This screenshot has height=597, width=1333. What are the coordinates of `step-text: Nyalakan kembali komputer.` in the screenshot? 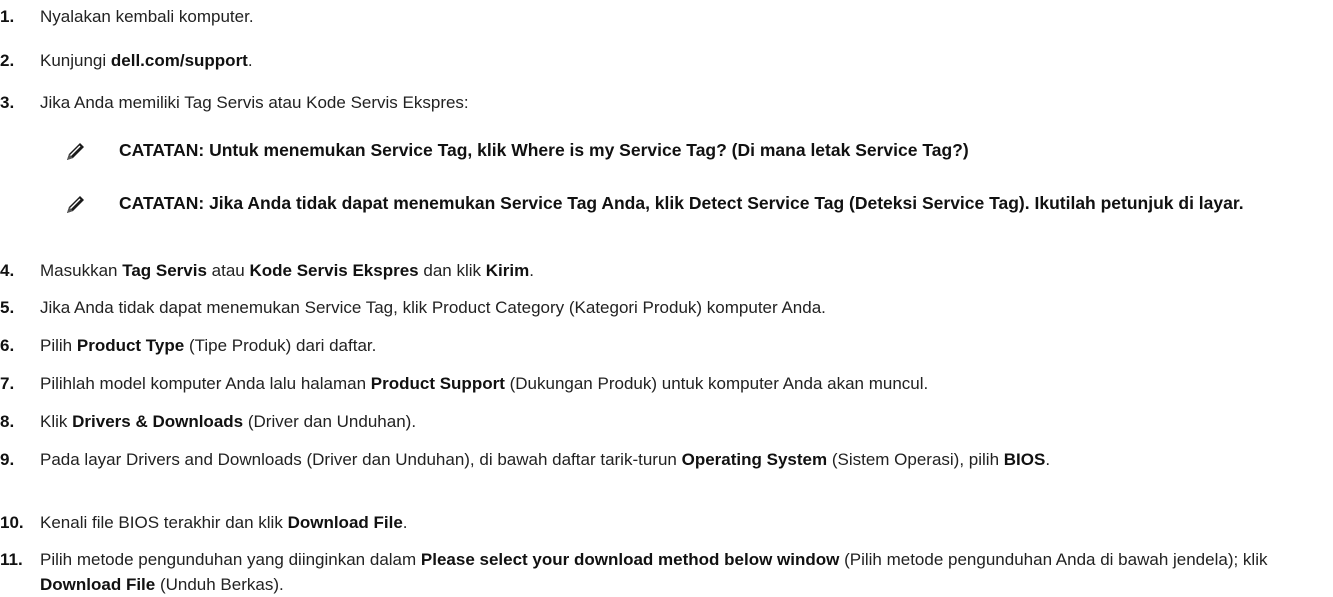 It's located at (677, 16).